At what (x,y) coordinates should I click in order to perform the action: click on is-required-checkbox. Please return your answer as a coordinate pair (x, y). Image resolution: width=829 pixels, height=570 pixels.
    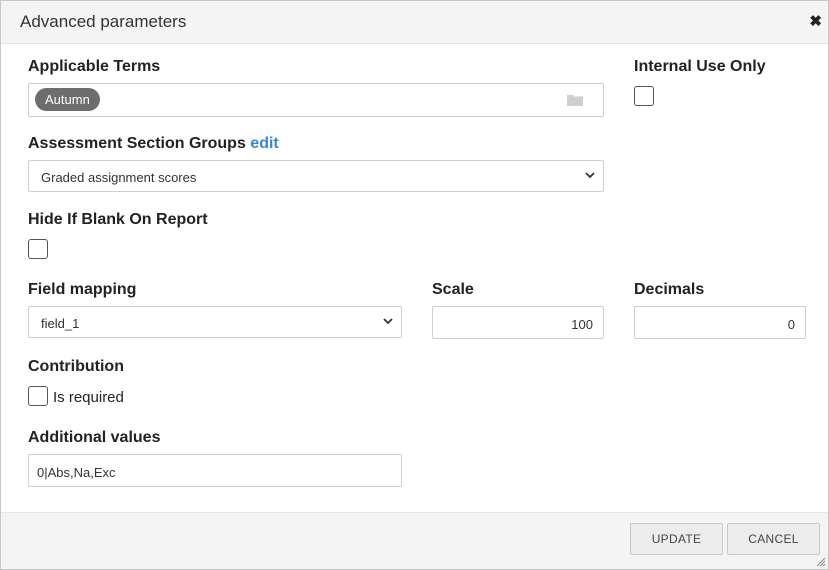
    Looking at the image, I should click on (38, 396).